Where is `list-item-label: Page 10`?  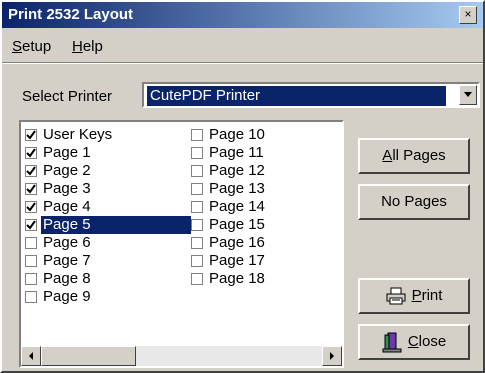 list-item-label: Page 10 is located at coordinates (237, 134).